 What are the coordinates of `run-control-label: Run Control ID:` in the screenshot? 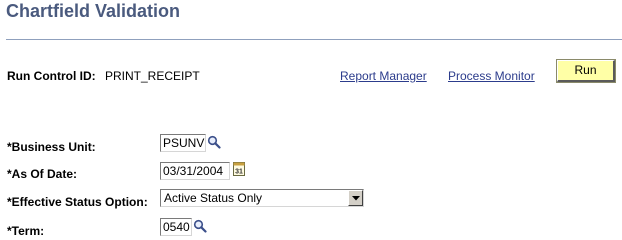 It's located at (51, 76).